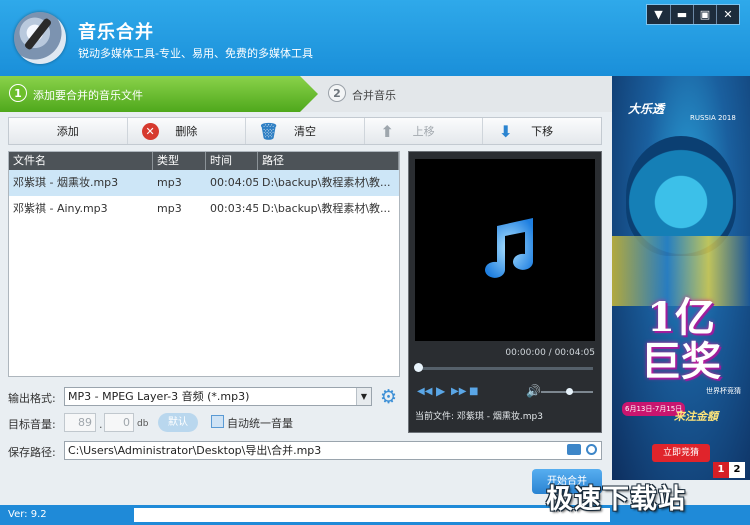 This screenshot has width=750, height=525. What do you see at coordinates (704, 14) in the screenshot?
I see `maximize-icon: ▣` at bounding box center [704, 14].